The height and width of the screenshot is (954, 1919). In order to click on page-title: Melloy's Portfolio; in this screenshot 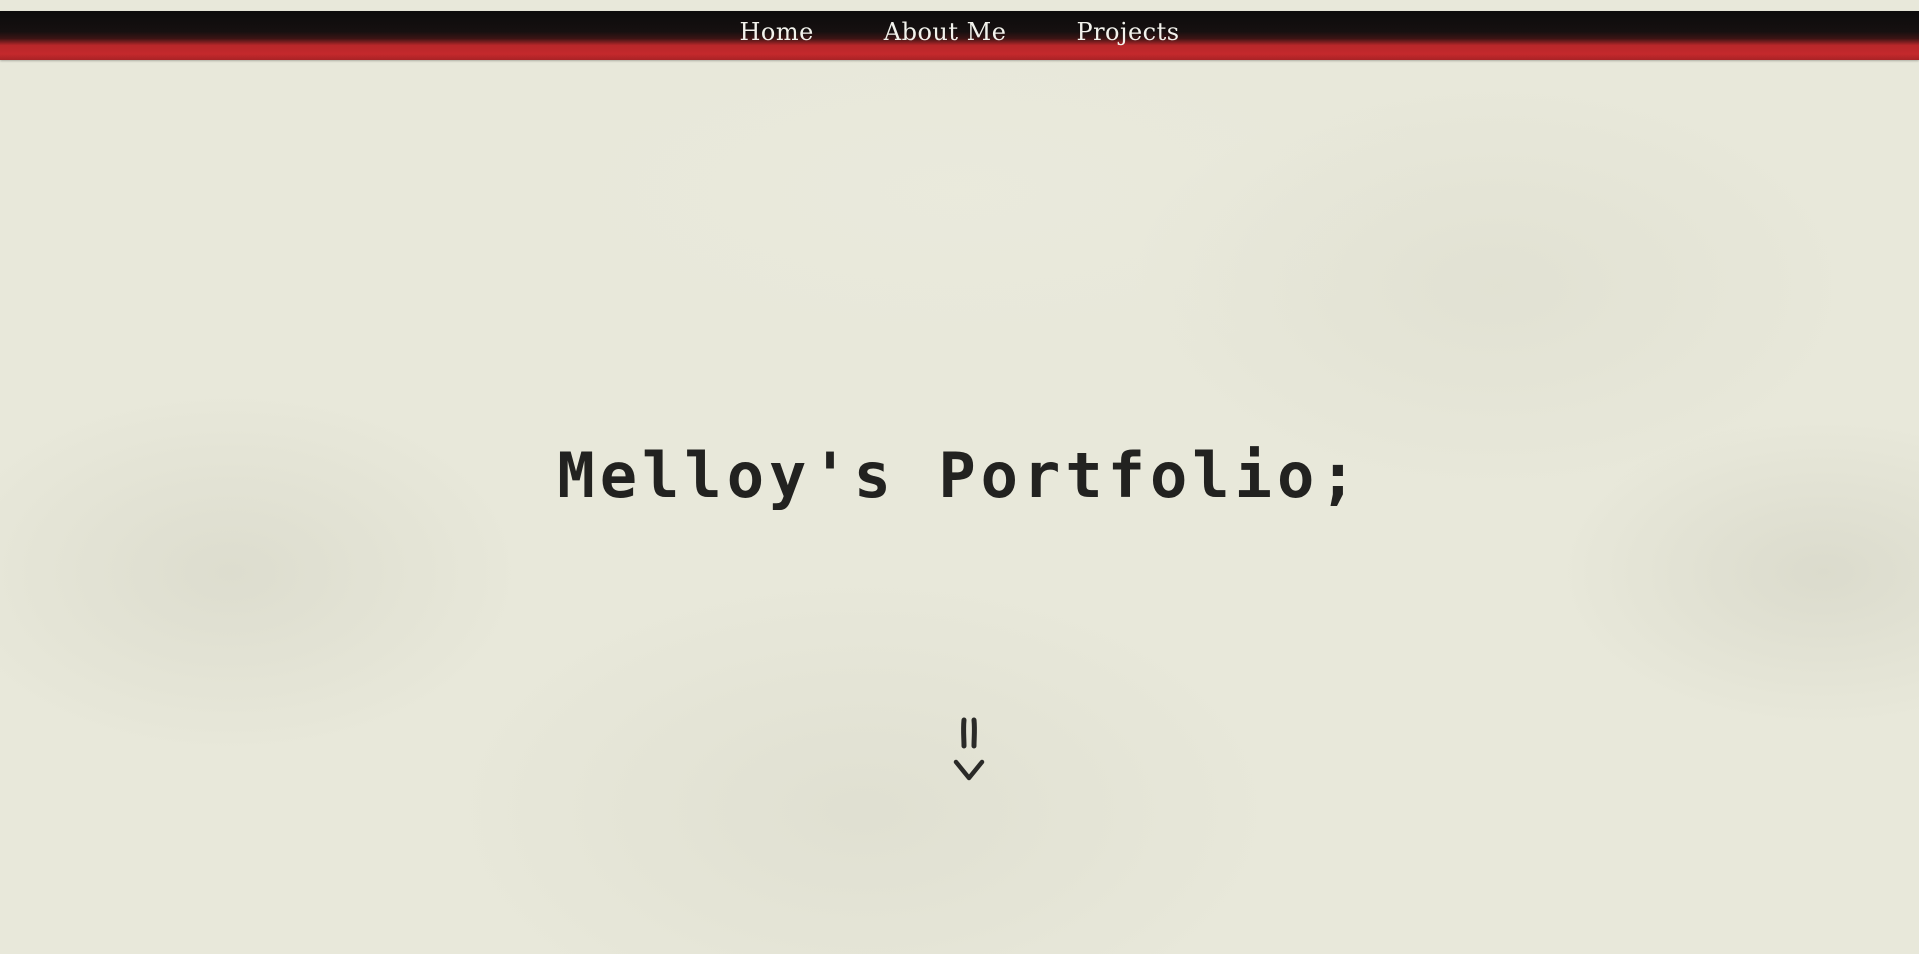, I will do `click(959, 475)`.